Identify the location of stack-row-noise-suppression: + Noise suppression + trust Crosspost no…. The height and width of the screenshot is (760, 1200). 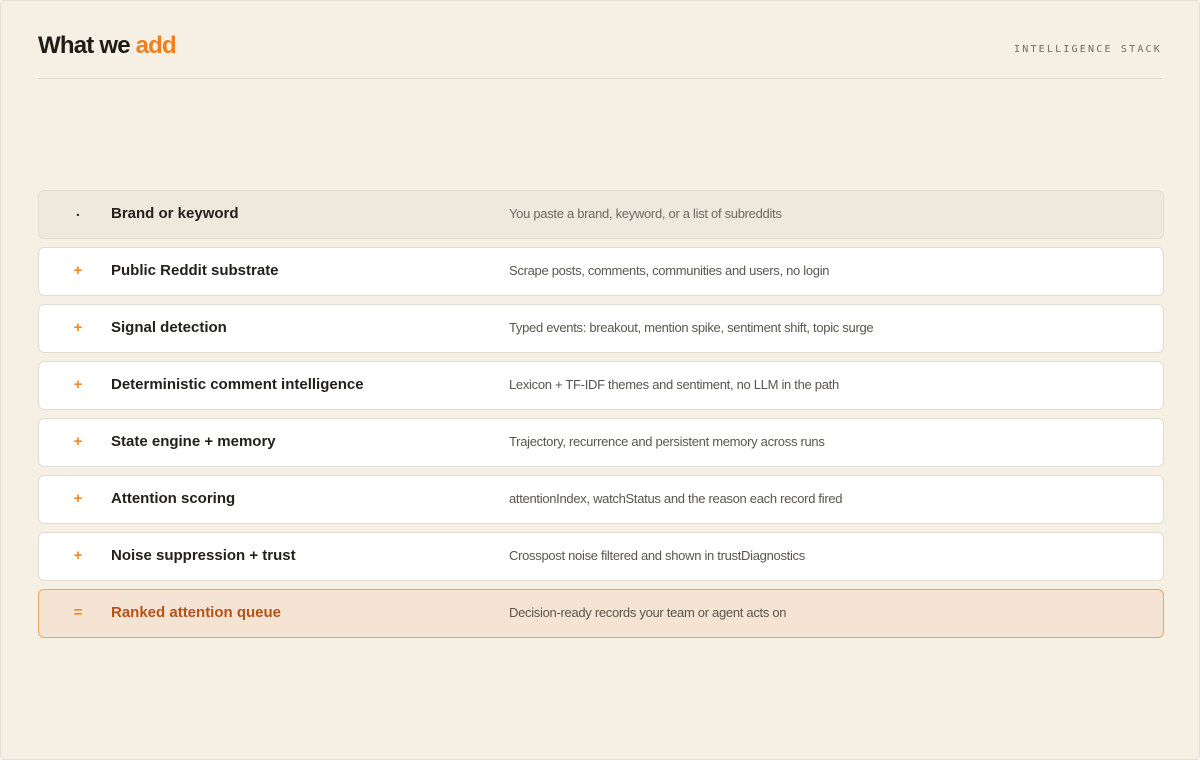
(601, 556).